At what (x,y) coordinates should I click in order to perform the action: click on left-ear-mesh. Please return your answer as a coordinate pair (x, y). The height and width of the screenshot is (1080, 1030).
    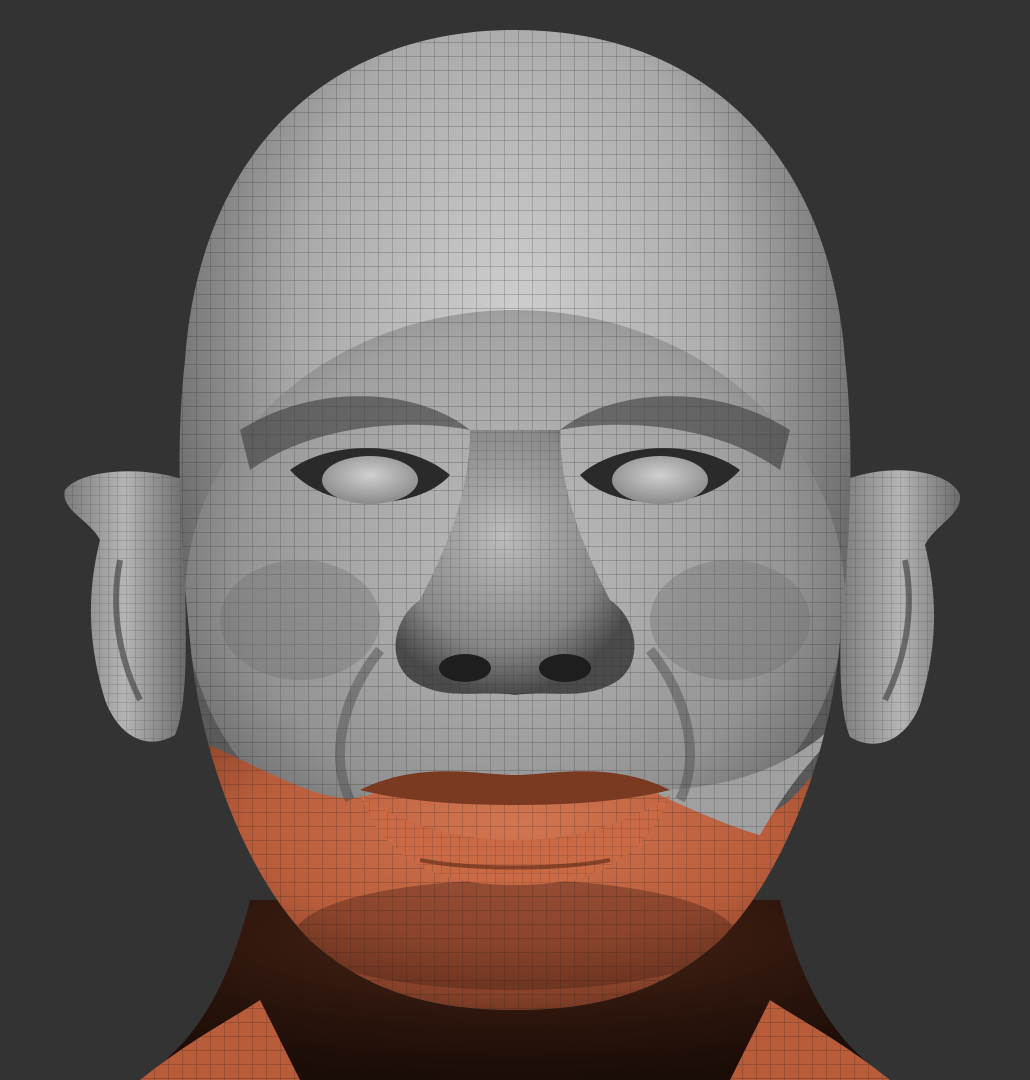
    Looking at the image, I should click on (125, 606).